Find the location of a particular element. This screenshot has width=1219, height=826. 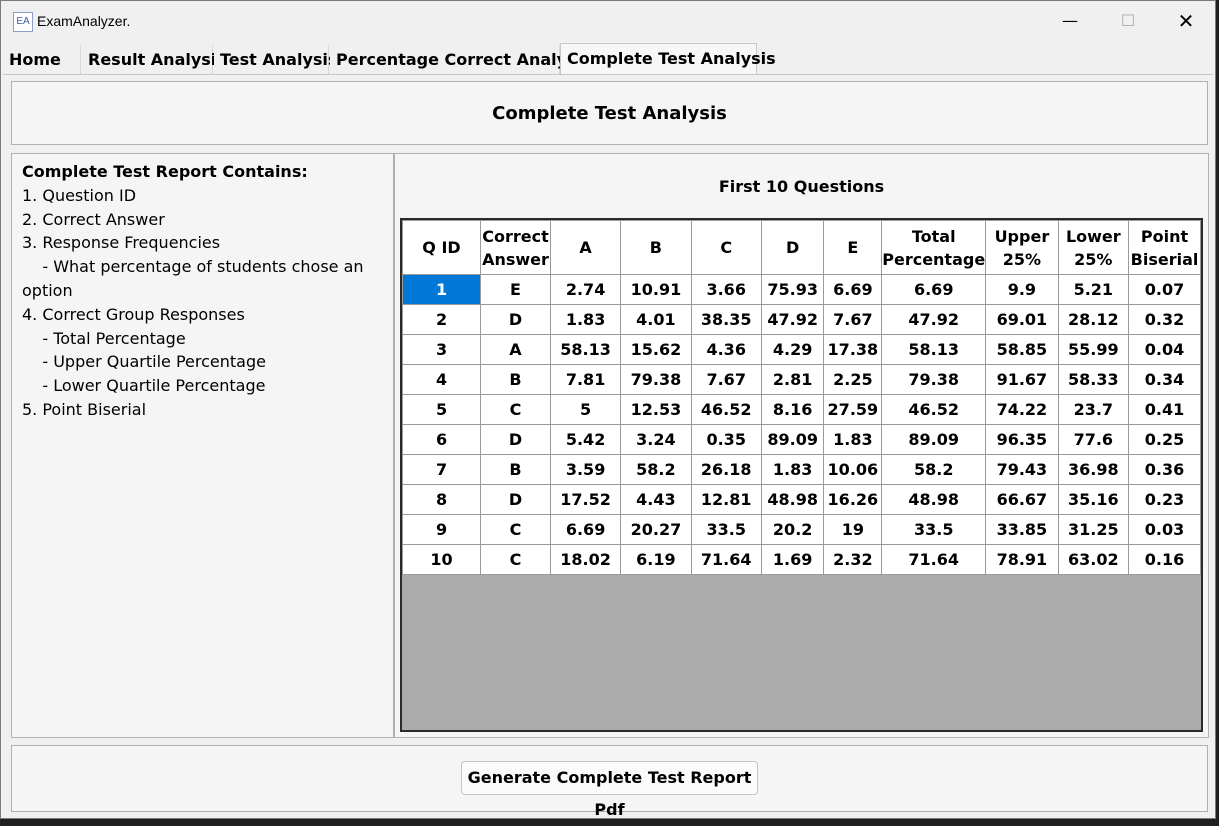

table-cell: 1.83 is located at coordinates (853, 439).